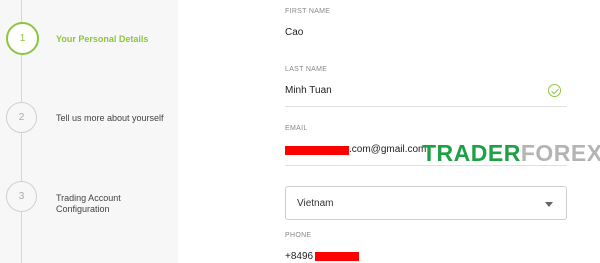  What do you see at coordinates (549, 204) in the screenshot?
I see `dropdown-arrow-icon` at bounding box center [549, 204].